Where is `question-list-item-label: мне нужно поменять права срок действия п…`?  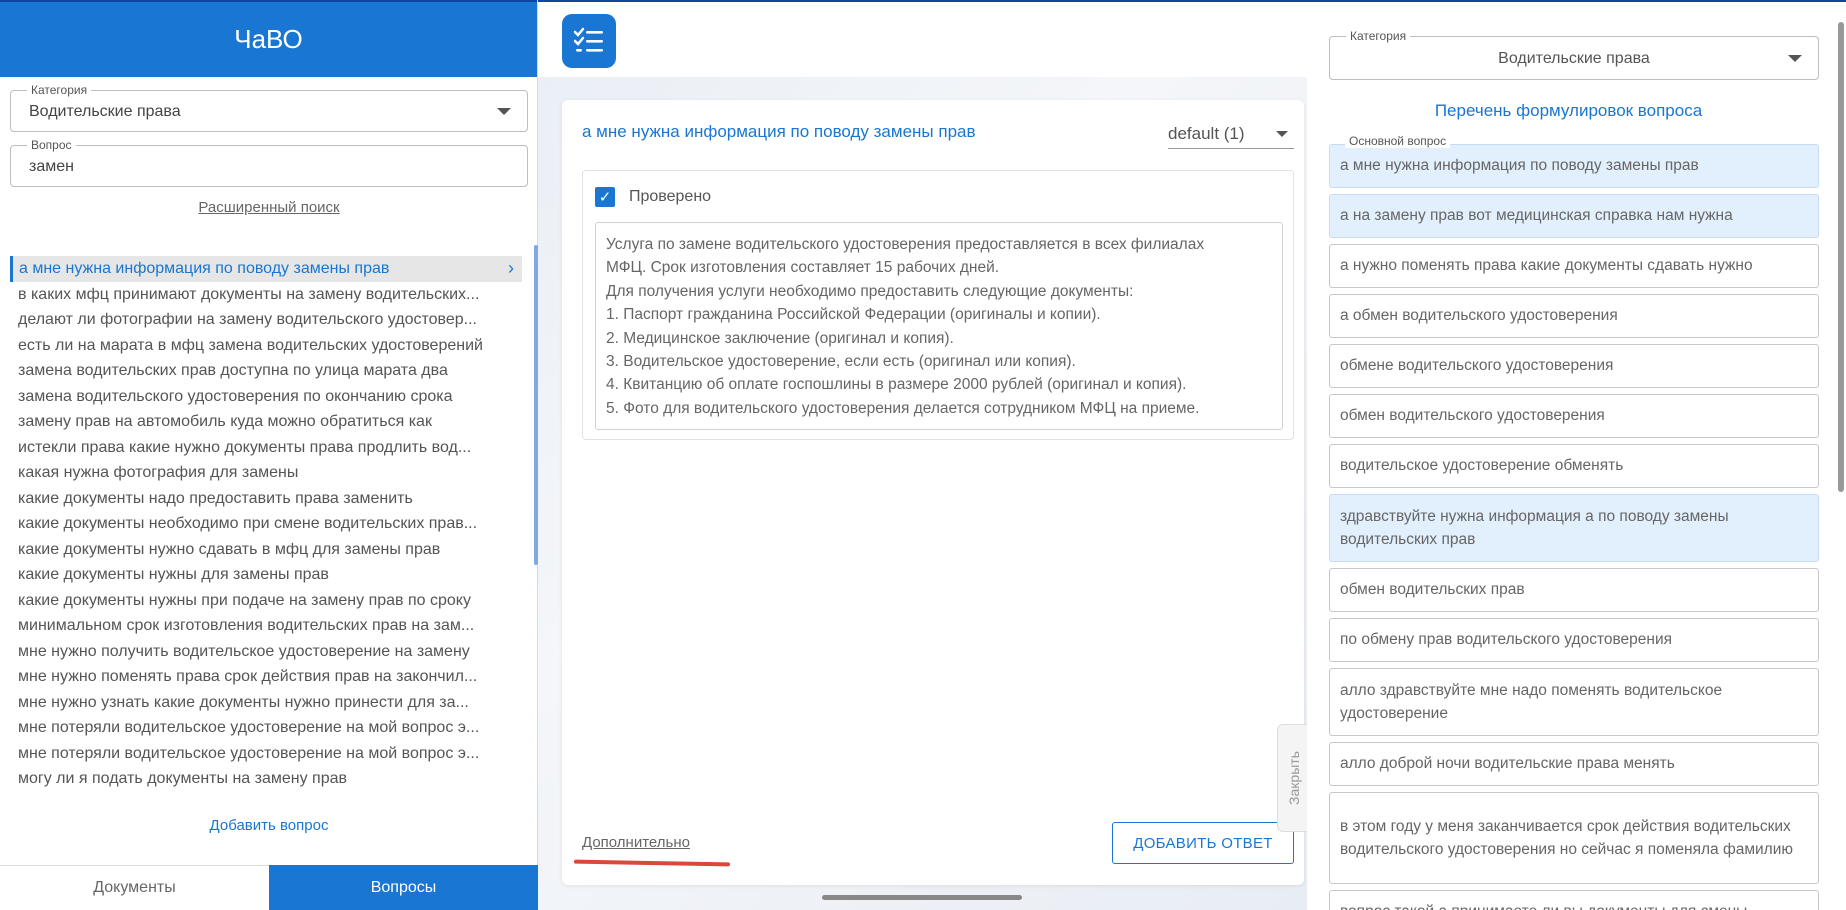 question-list-item-label: мне нужно поменять права срок действия п… is located at coordinates (248, 676).